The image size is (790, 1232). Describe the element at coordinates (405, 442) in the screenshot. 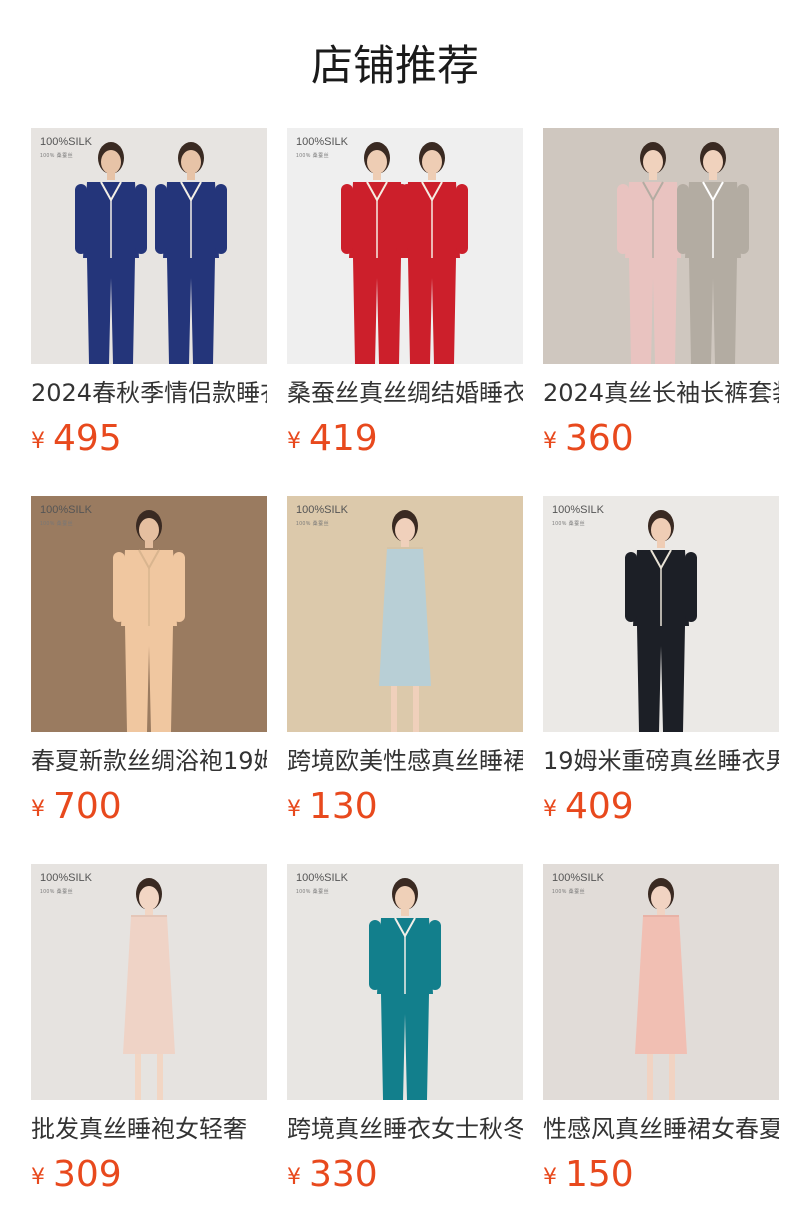

I see `product-price: ¥419` at that location.